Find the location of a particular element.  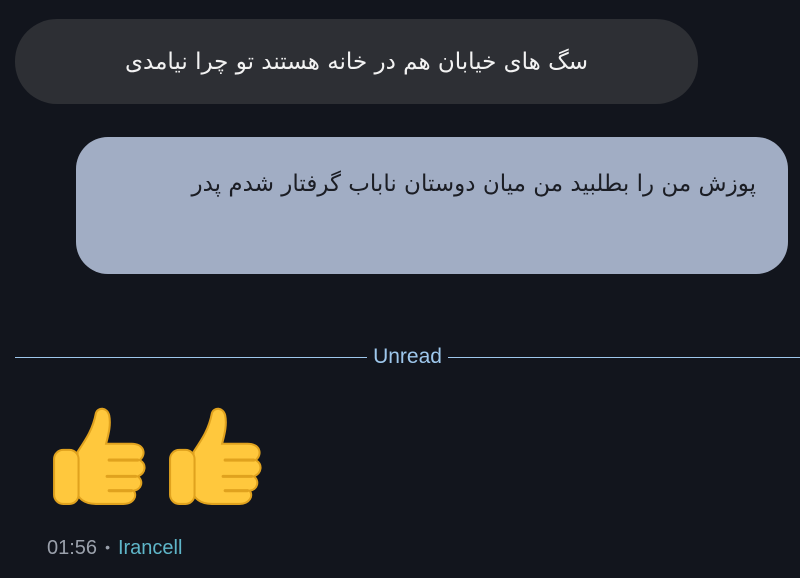

divider-line-right is located at coordinates (623, 357).